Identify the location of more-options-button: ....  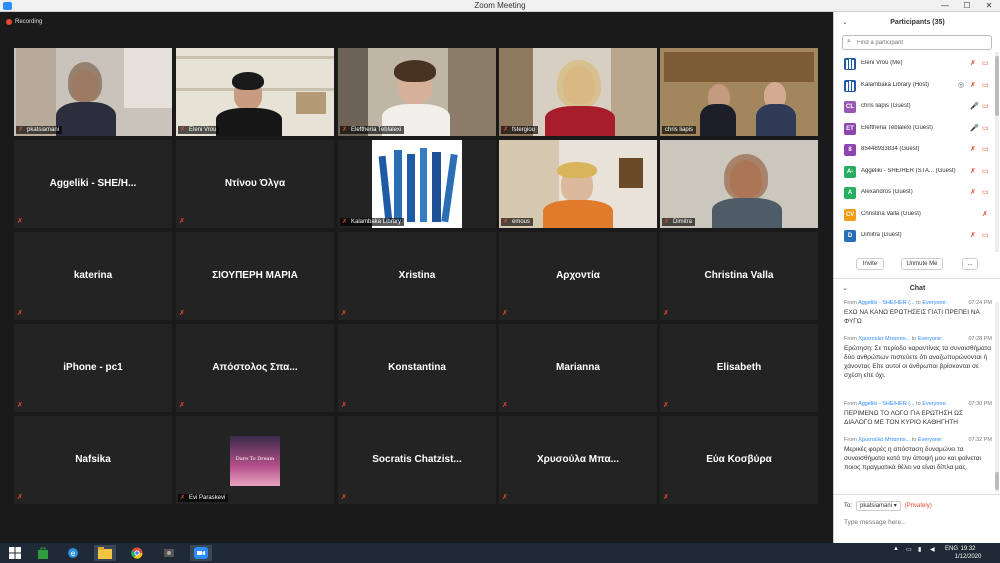
(970, 264).